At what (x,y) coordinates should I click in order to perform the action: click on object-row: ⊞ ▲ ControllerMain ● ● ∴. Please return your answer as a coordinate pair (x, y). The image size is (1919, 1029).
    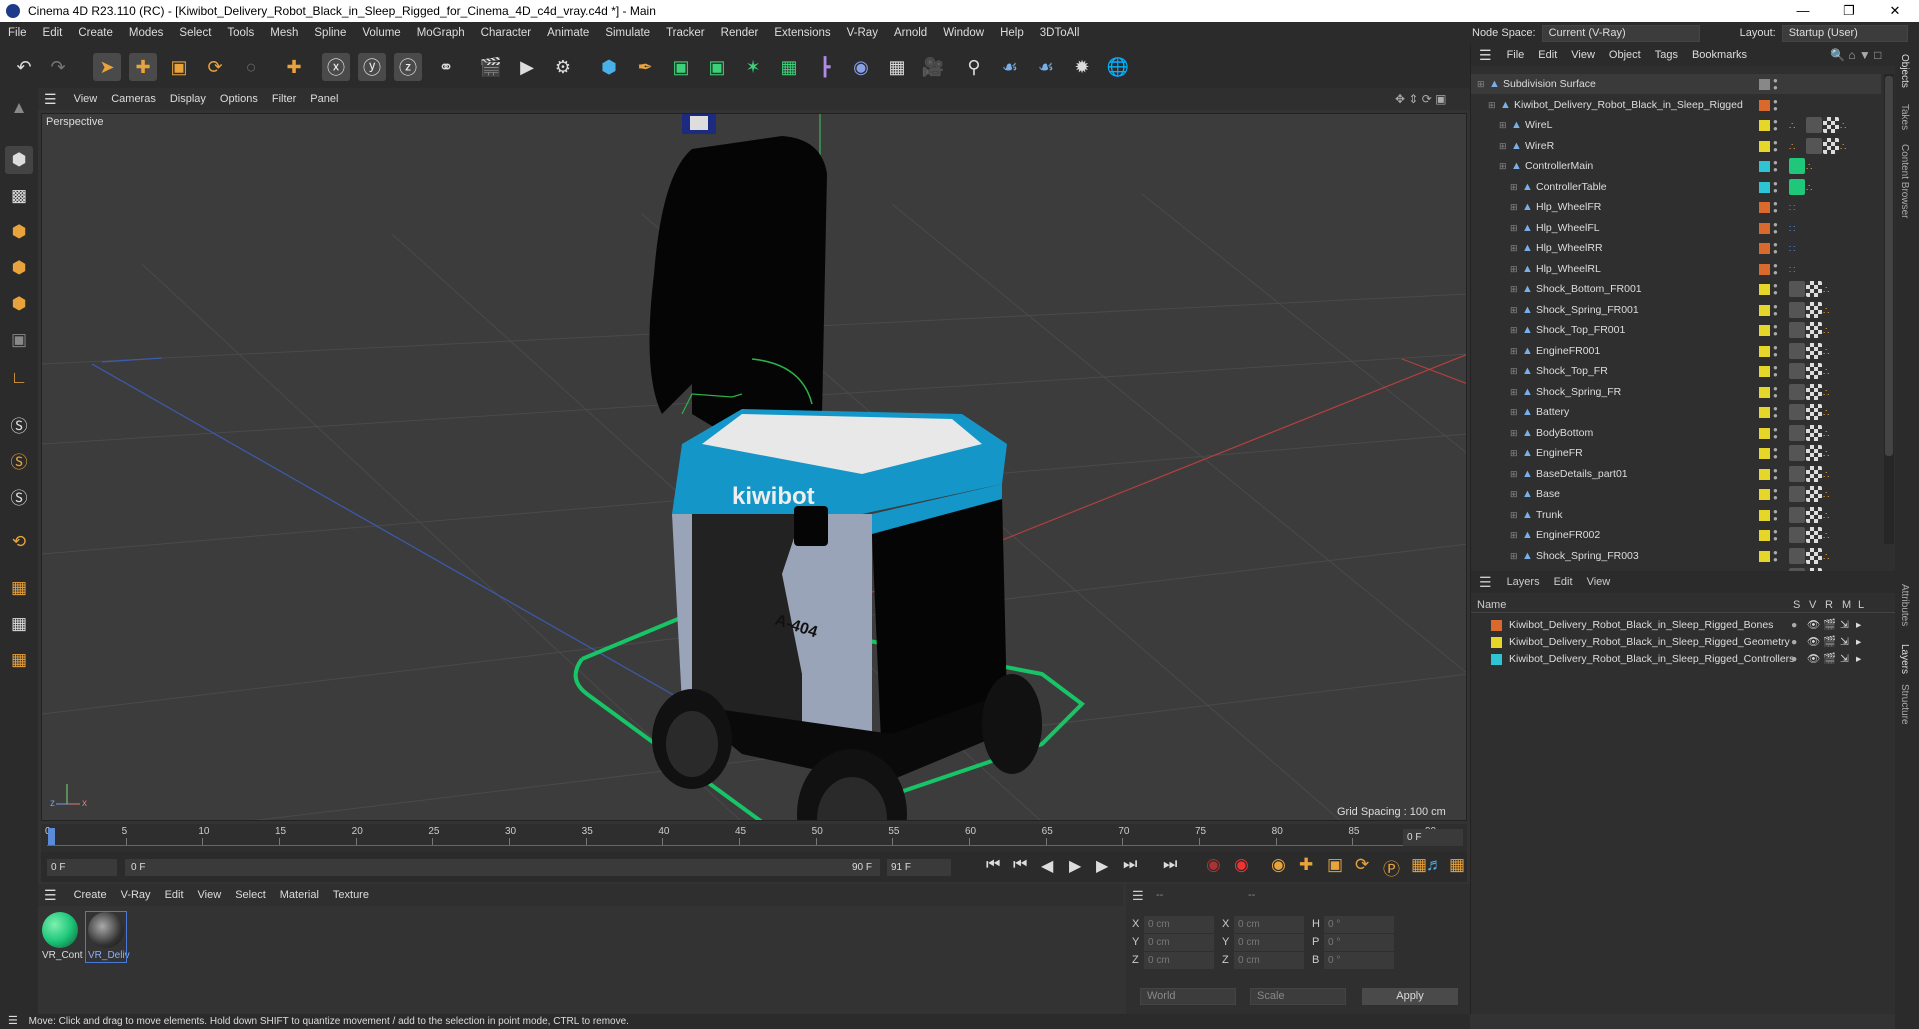
    Looking at the image, I should click on (1676, 166).